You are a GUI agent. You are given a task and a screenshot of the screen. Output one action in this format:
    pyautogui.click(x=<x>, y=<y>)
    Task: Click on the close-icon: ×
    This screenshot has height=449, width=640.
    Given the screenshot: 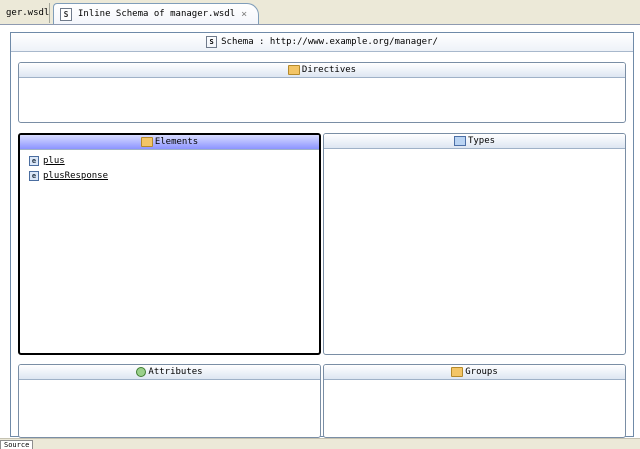 What is the action you would take?
    pyautogui.click(x=244, y=14)
    